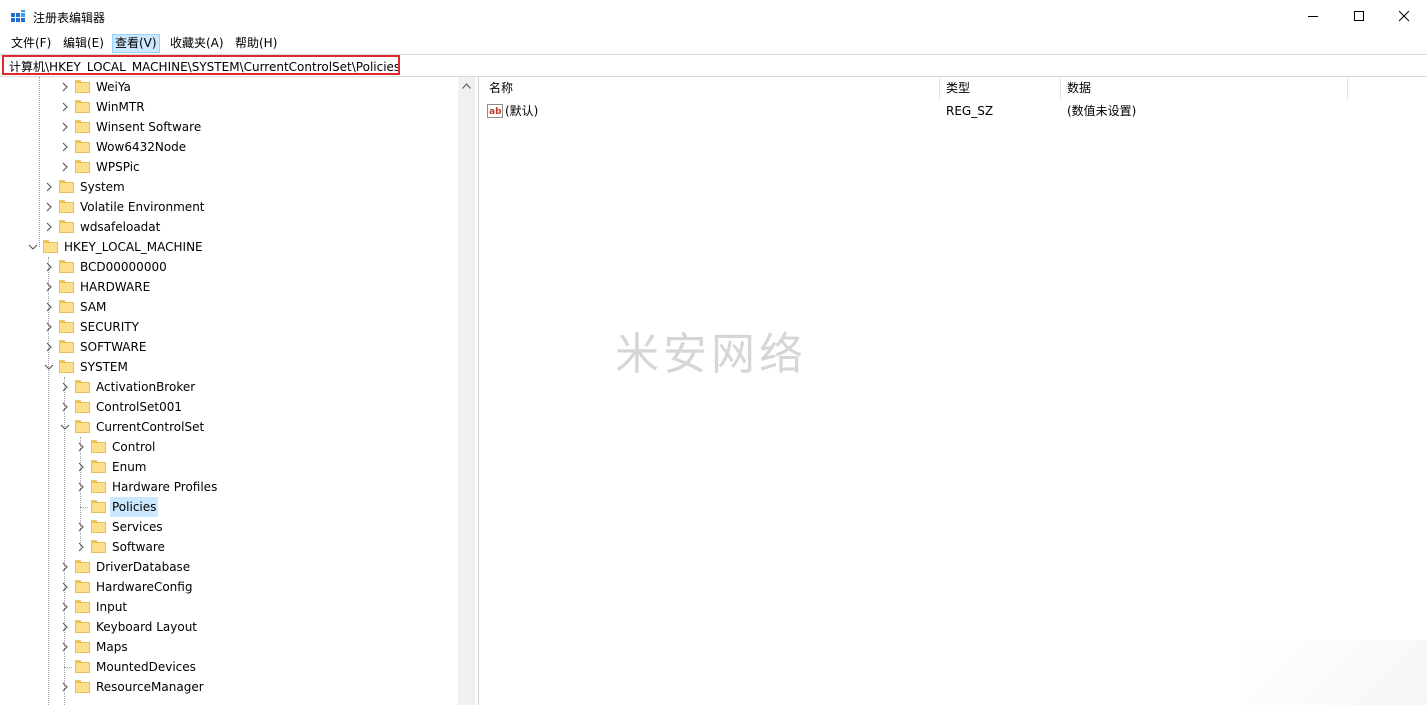  Describe the element at coordinates (139, 407) in the screenshot. I see `tree-node-label: ControlSet001` at that location.